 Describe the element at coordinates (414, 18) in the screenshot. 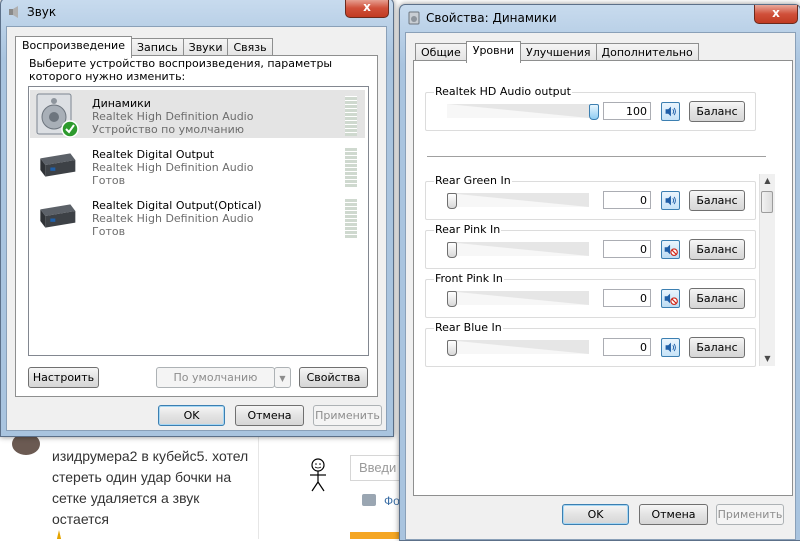

I see `speaker-app-icon` at that location.